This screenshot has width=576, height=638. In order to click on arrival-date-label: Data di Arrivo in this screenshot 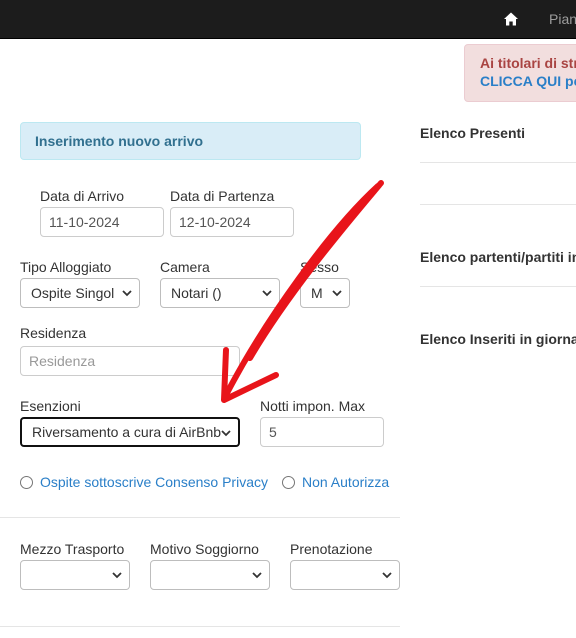, I will do `click(82, 196)`.